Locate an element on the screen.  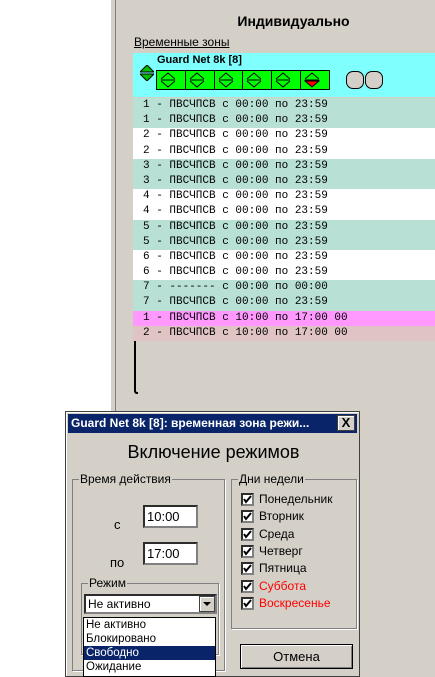
time-zones-link: Временные зоны is located at coordinates (181, 42).